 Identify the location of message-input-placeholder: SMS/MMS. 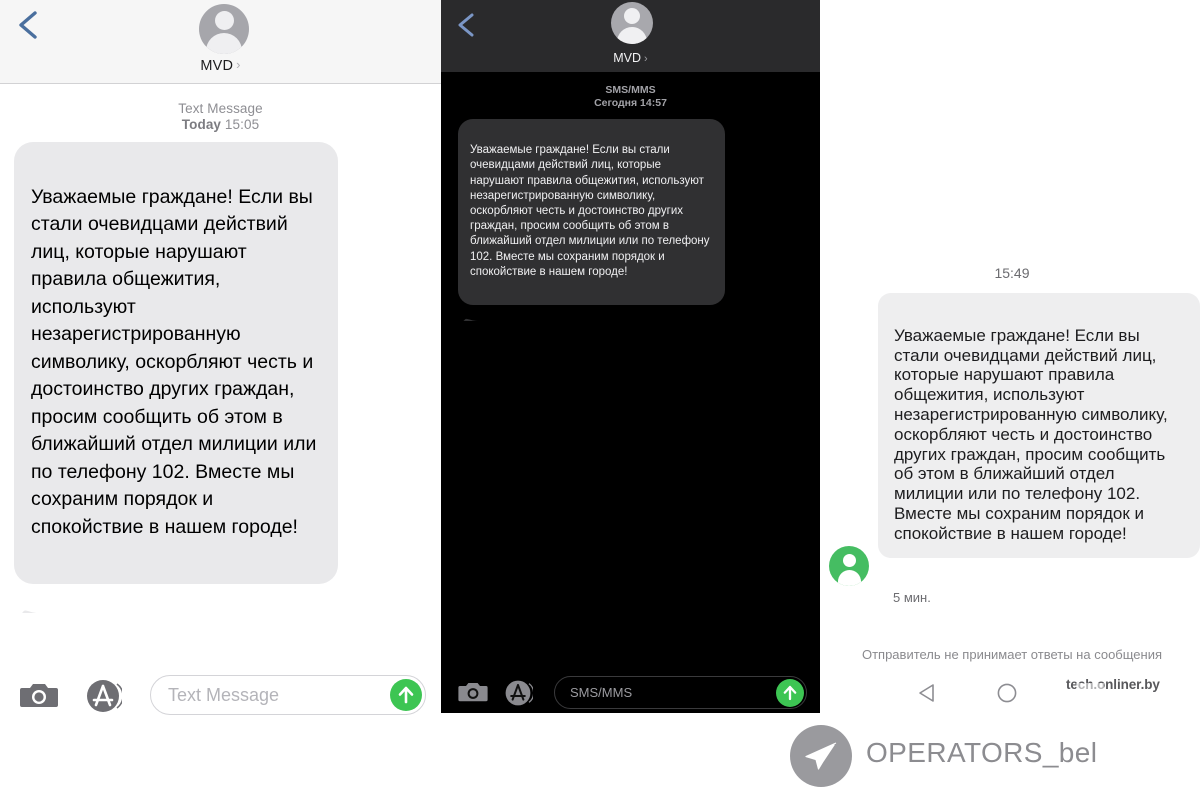
(601, 692).